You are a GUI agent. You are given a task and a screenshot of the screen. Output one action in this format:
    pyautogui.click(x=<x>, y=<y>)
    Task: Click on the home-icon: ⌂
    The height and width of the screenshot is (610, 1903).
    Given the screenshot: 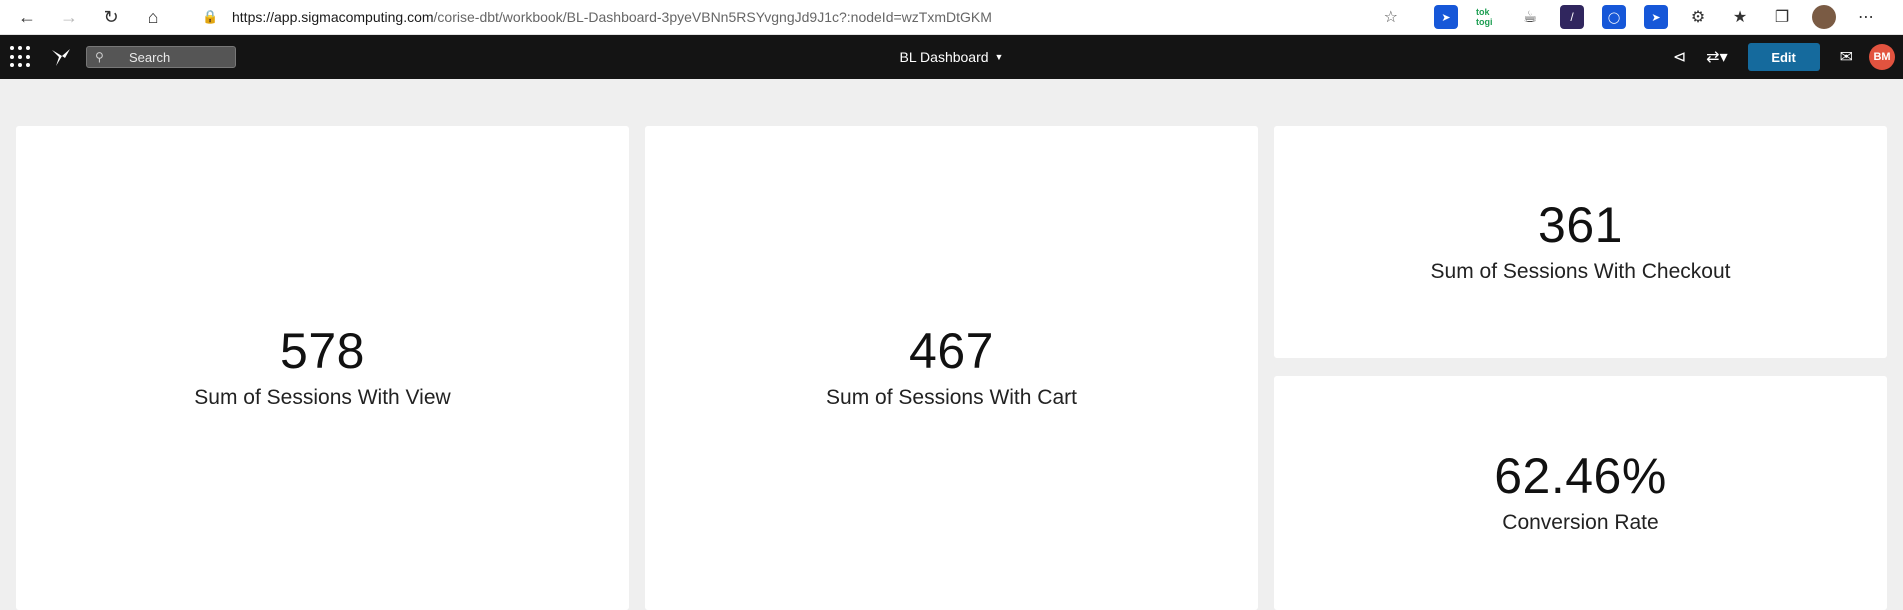 What is the action you would take?
    pyautogui.click(x=153, y=17)
    